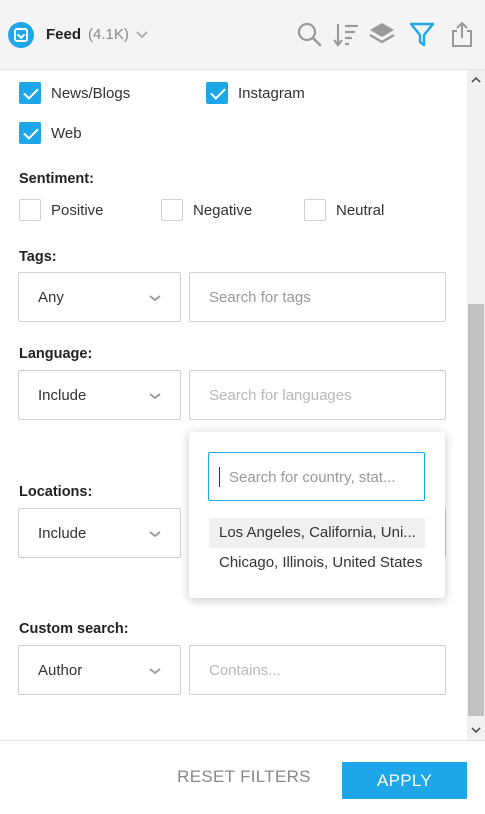 This screenshot has height=814, width=485. Describe the element at coordinates (476, 80) in the screenshot. I see `scroll-up-arrow-icon` at that location.